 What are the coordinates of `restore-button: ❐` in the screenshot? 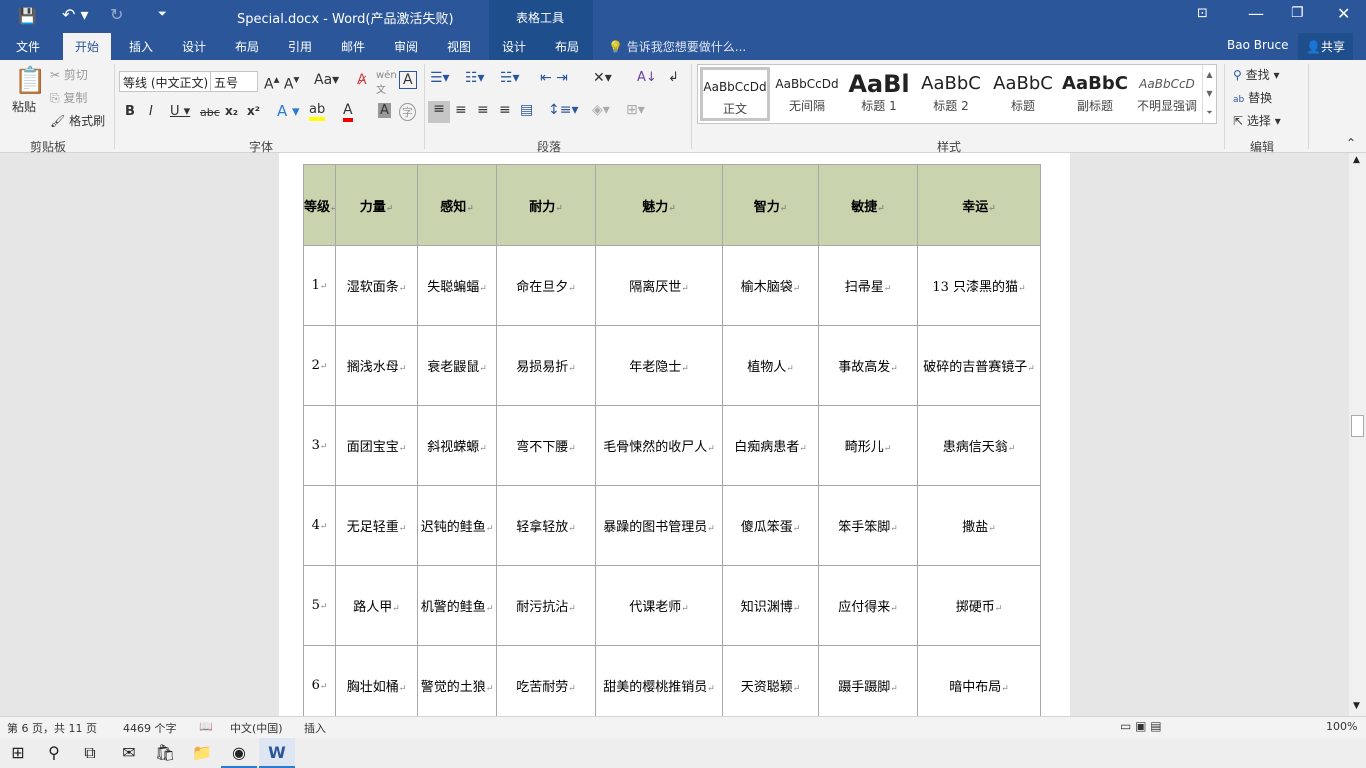 It's located at (1297, 13).